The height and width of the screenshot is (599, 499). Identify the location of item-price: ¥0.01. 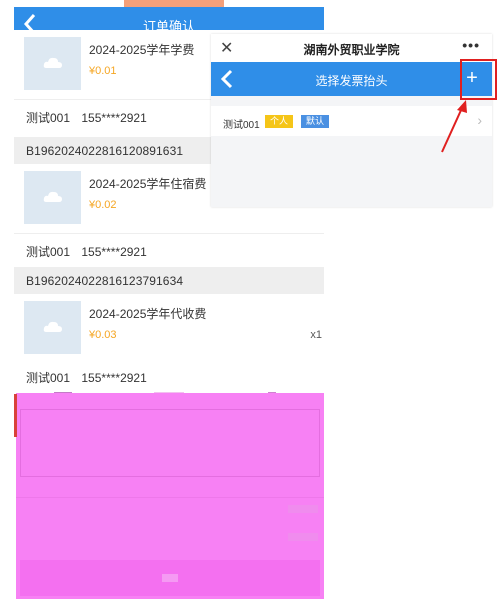
(103, 71).